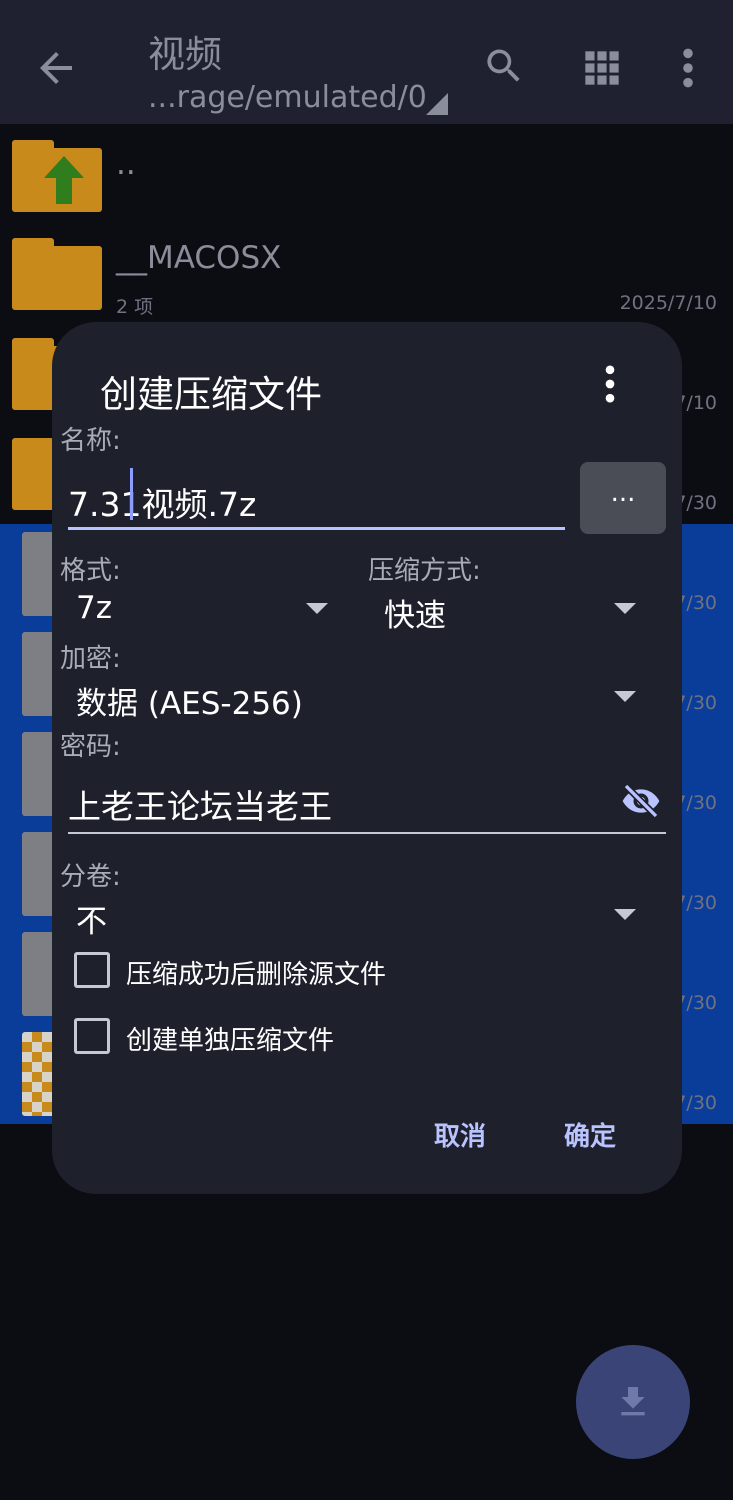  What do you see at coordinates (366, 174) in the screenshot?
I see `list-item-parent: ..` at bounding box center [366, 174].